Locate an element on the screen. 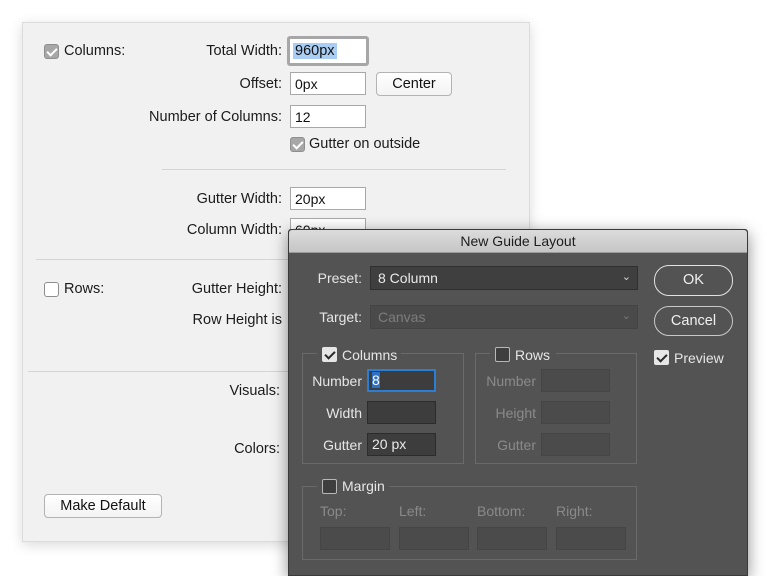  columns-number-input: 8 is located at coordinates (401, 380).